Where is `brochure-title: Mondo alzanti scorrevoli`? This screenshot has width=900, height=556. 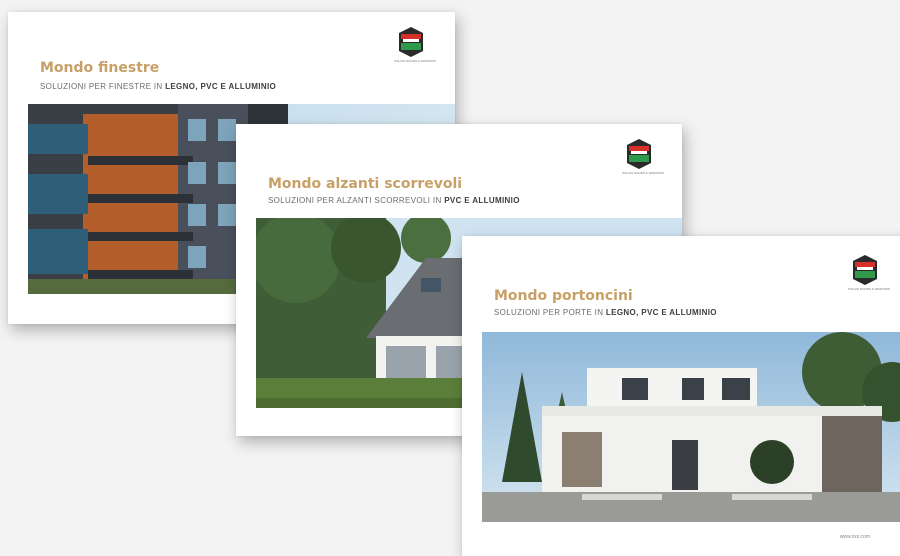 brochure-title: Mondo alzanti scorrevoli is located at coordinates (365, 184).